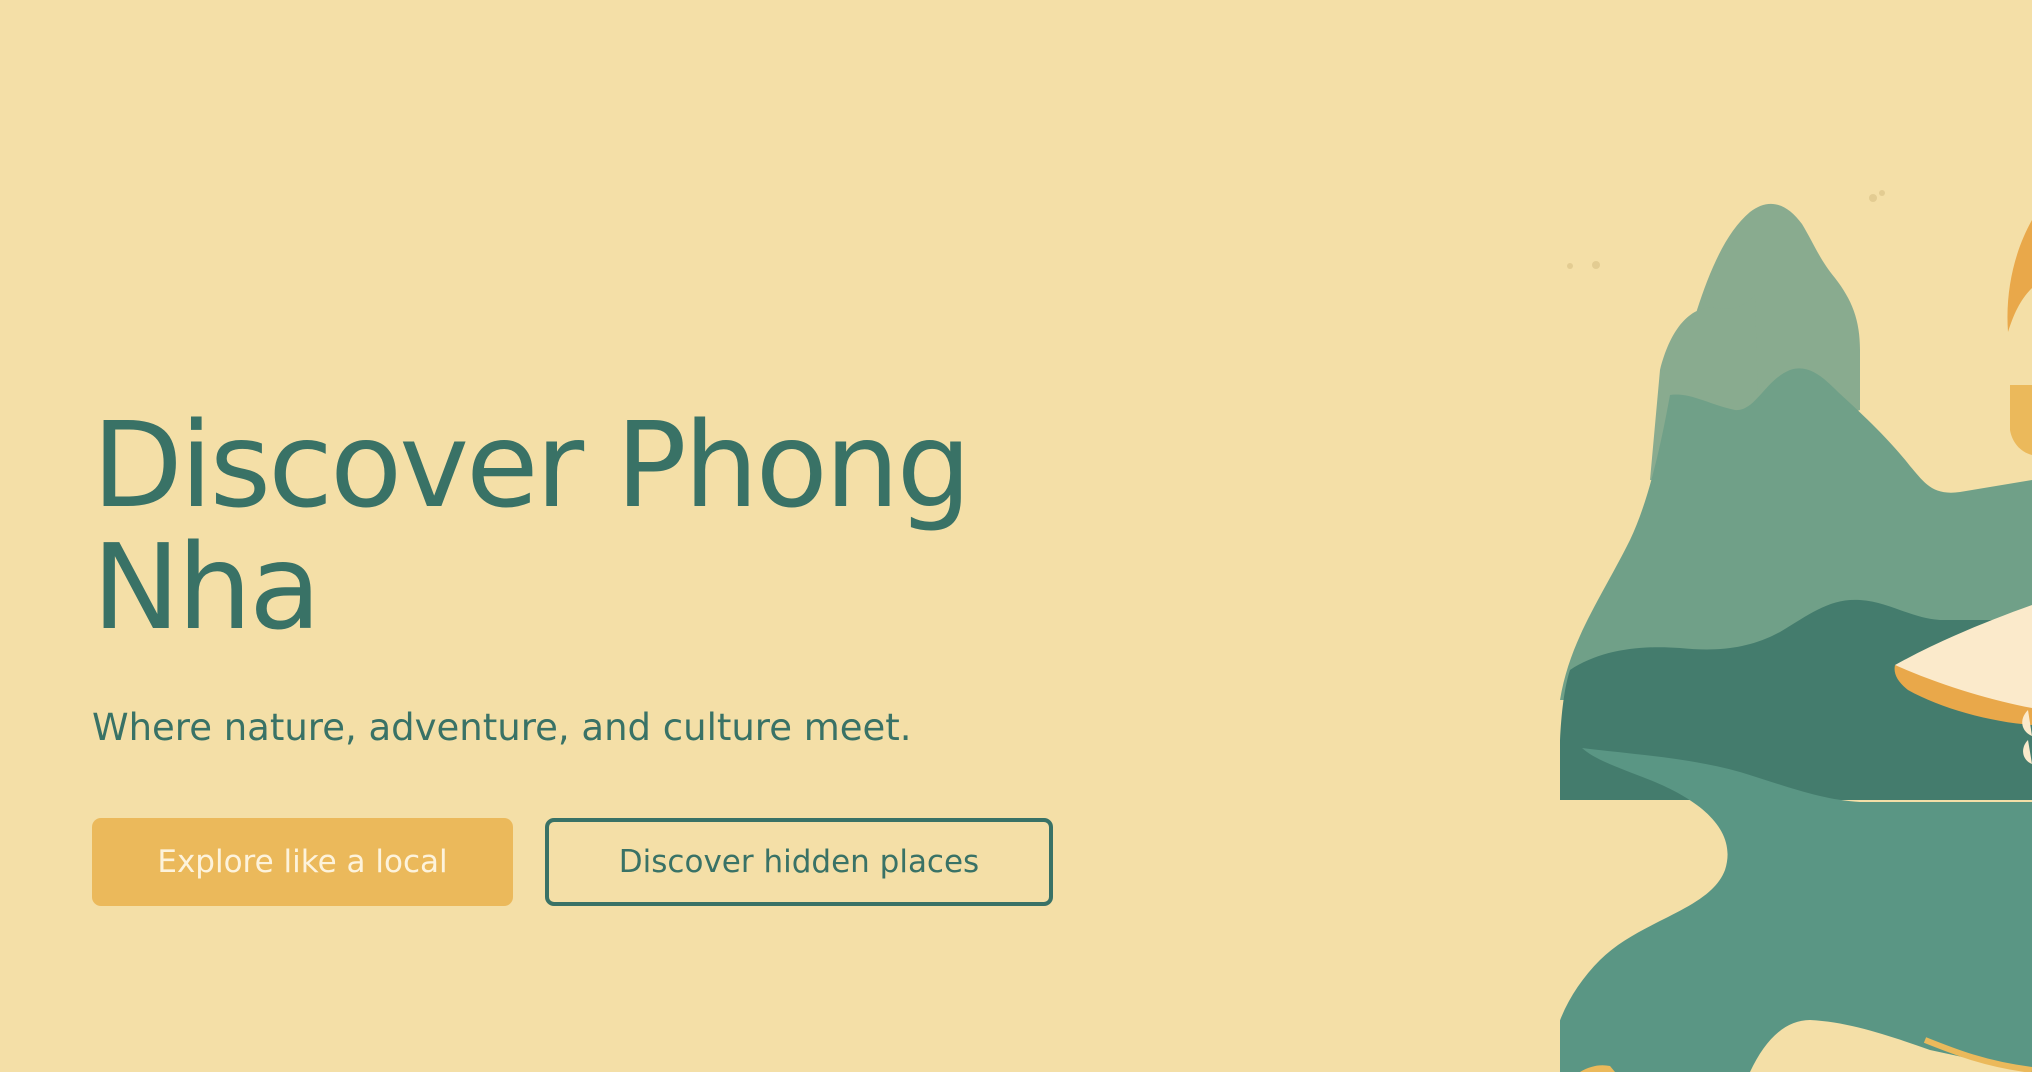 The image size is (2032, 1072). What do you see at coordinates (302, 862) in the screenshot?
I see `explore-like-a-local-button: Explore like a local` at bounding box center [302, 862].